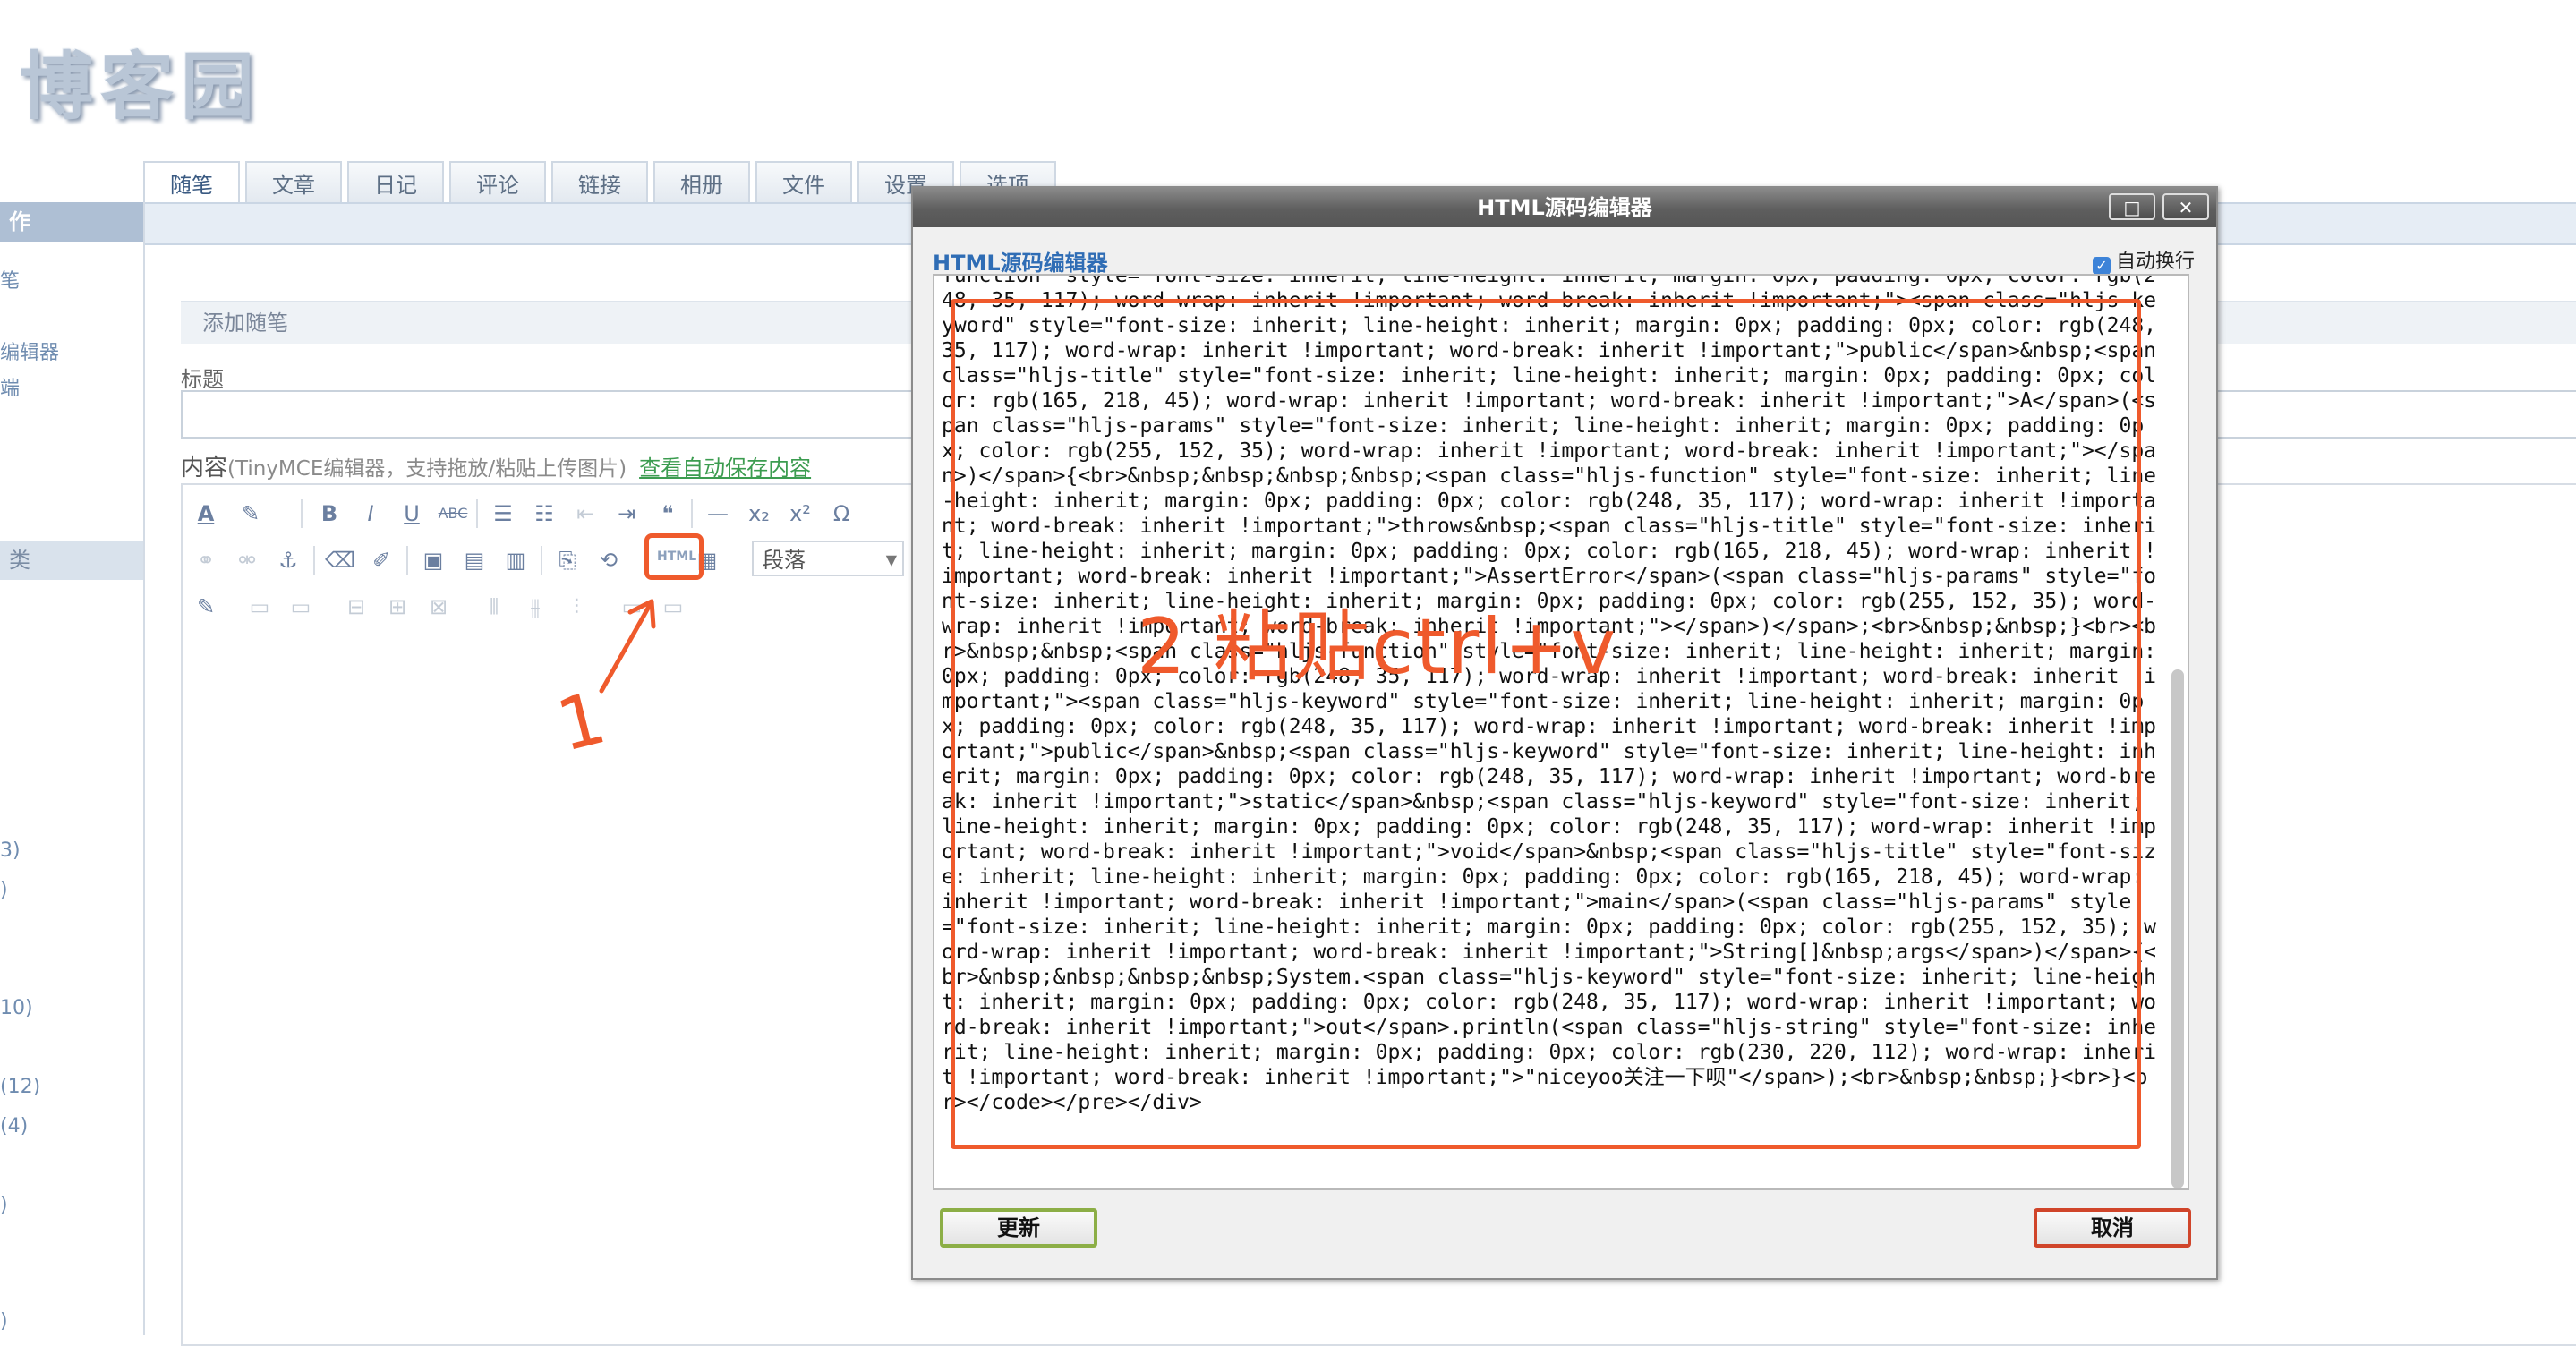 The image size is (2576, 1346). What do you see at coordinates (701, 182) in the screenshot?
I see `tab-album: 相册` at bounding box center [701, 182].